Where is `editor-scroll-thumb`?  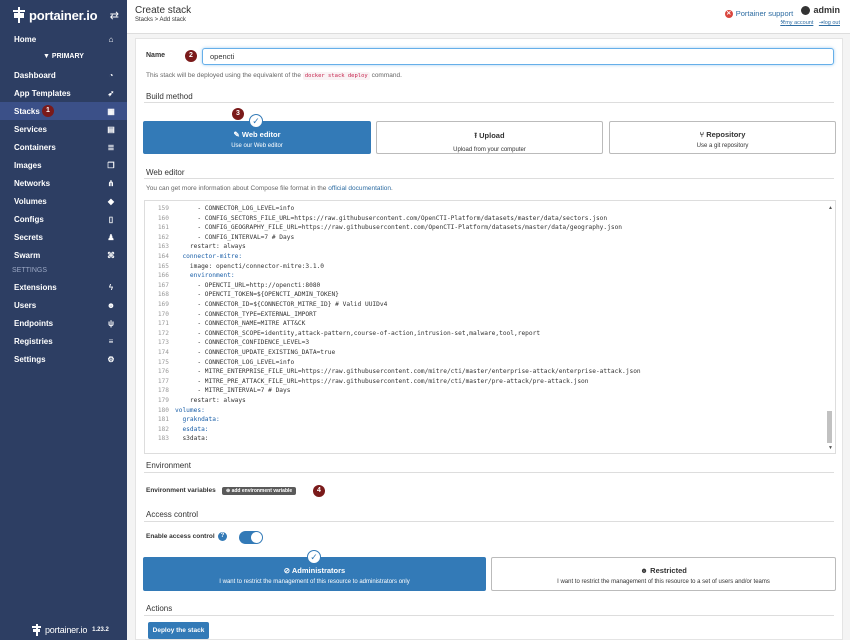 editor-scroll-thumb is located at coordinates (829, 427).